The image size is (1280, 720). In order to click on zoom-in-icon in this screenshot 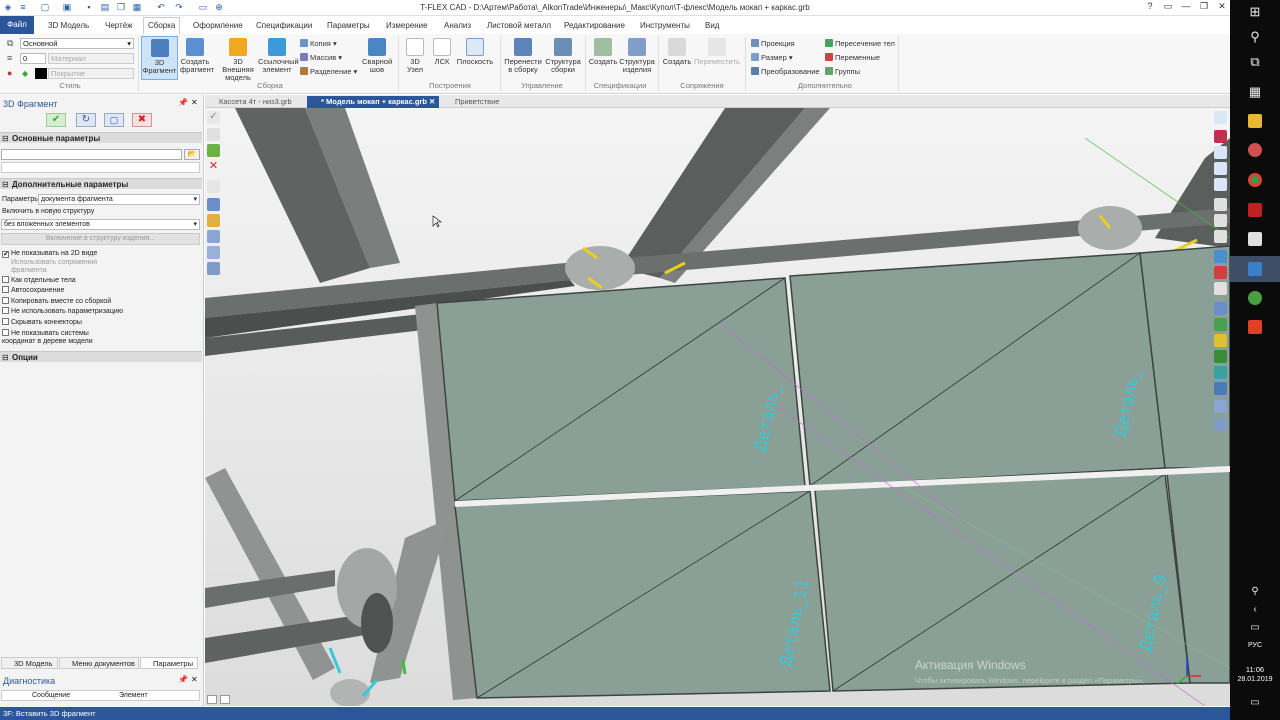, I will do `click(1220, 152)`.